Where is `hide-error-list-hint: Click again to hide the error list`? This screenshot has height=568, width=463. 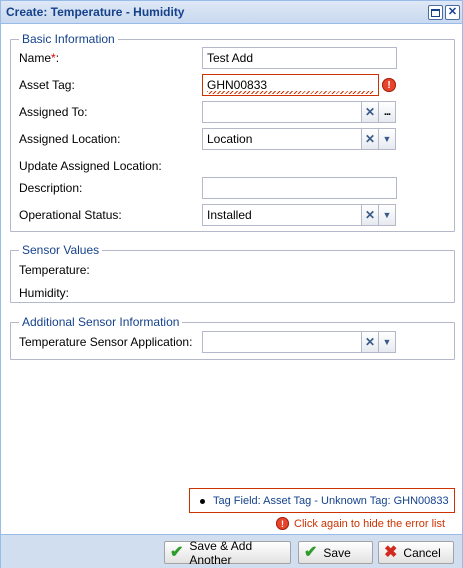 hide-error-list-hint: Click again to hide the error list is located at coordinates (370, 523).